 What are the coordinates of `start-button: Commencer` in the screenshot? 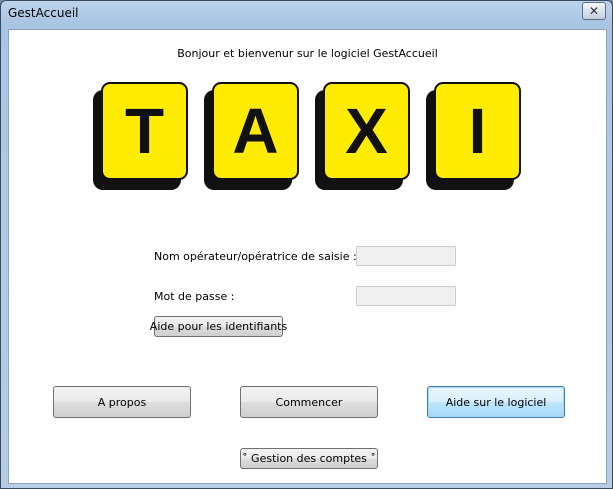 It's located at (309, 402).